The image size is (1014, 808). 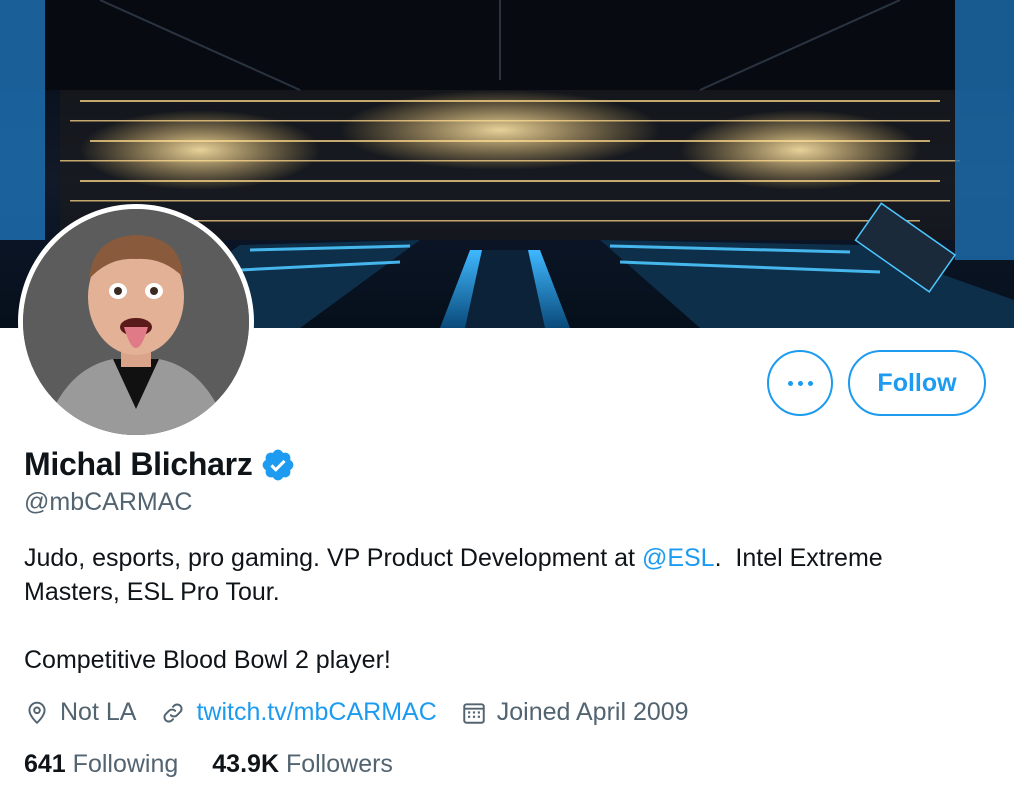 What do you see at coordinates (316, 712) in the screenshot?
I see `website-link: twitch.tv/mbCARMAC` at bounding box center [316, 712].